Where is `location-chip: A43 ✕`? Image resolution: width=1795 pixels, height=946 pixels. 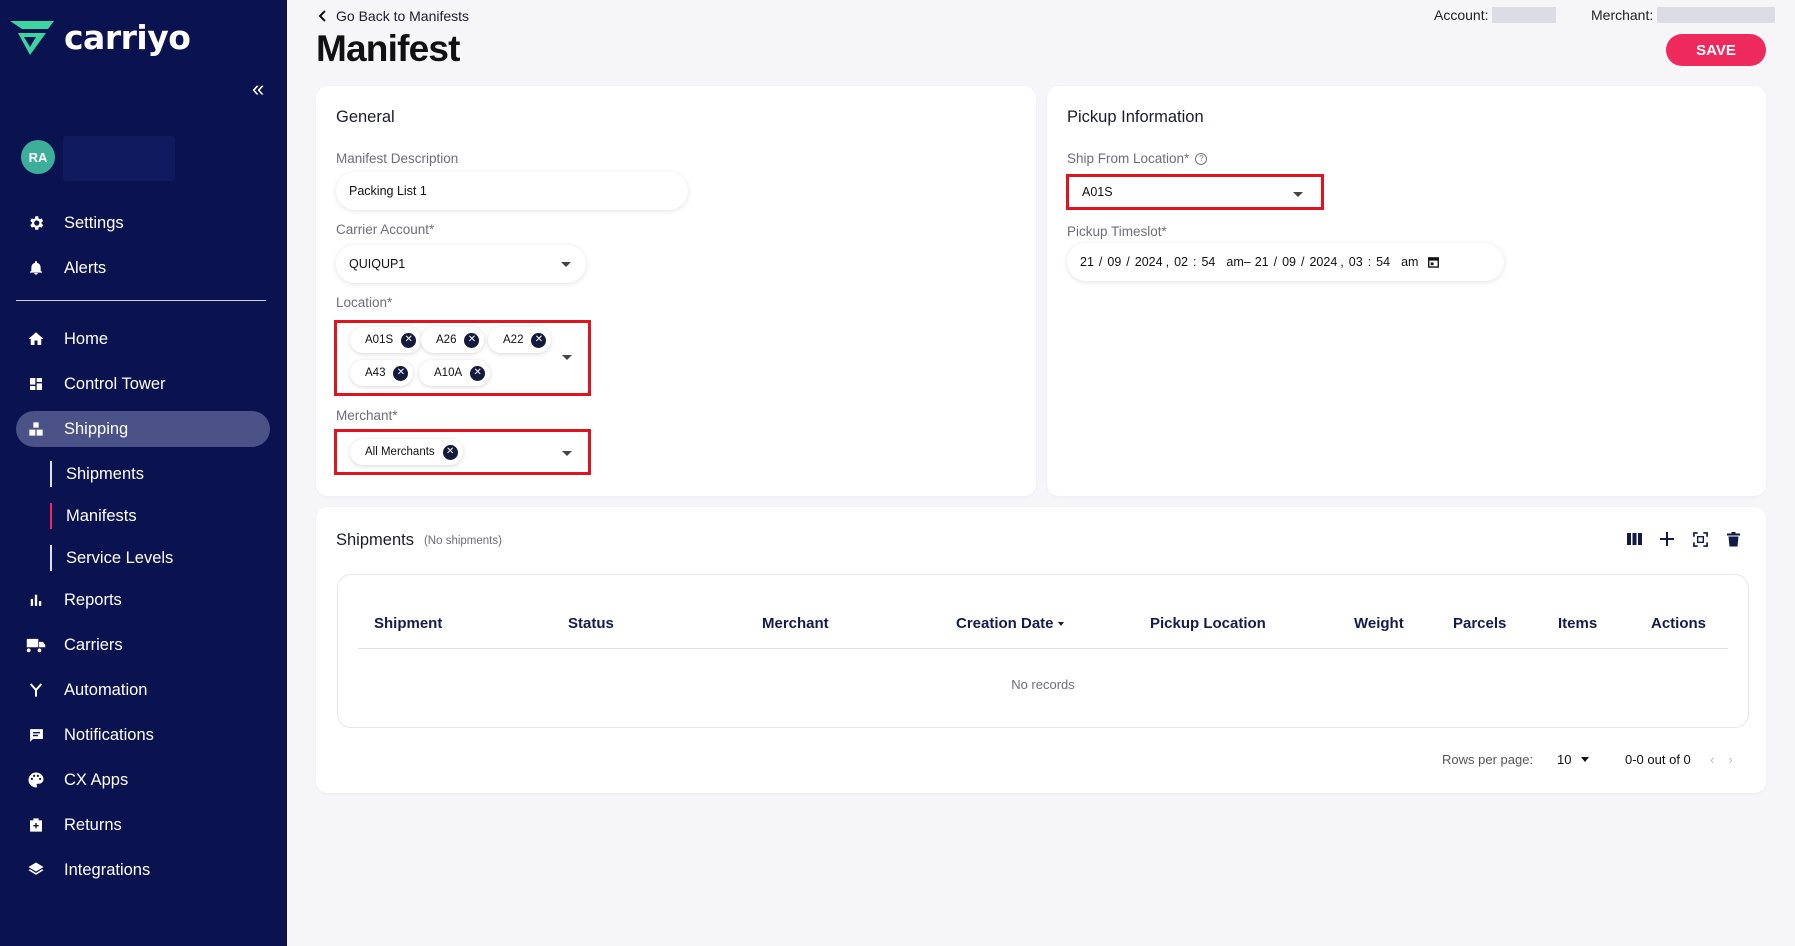
location-chip: A43 ✕ is located at coordinates (382, 373).